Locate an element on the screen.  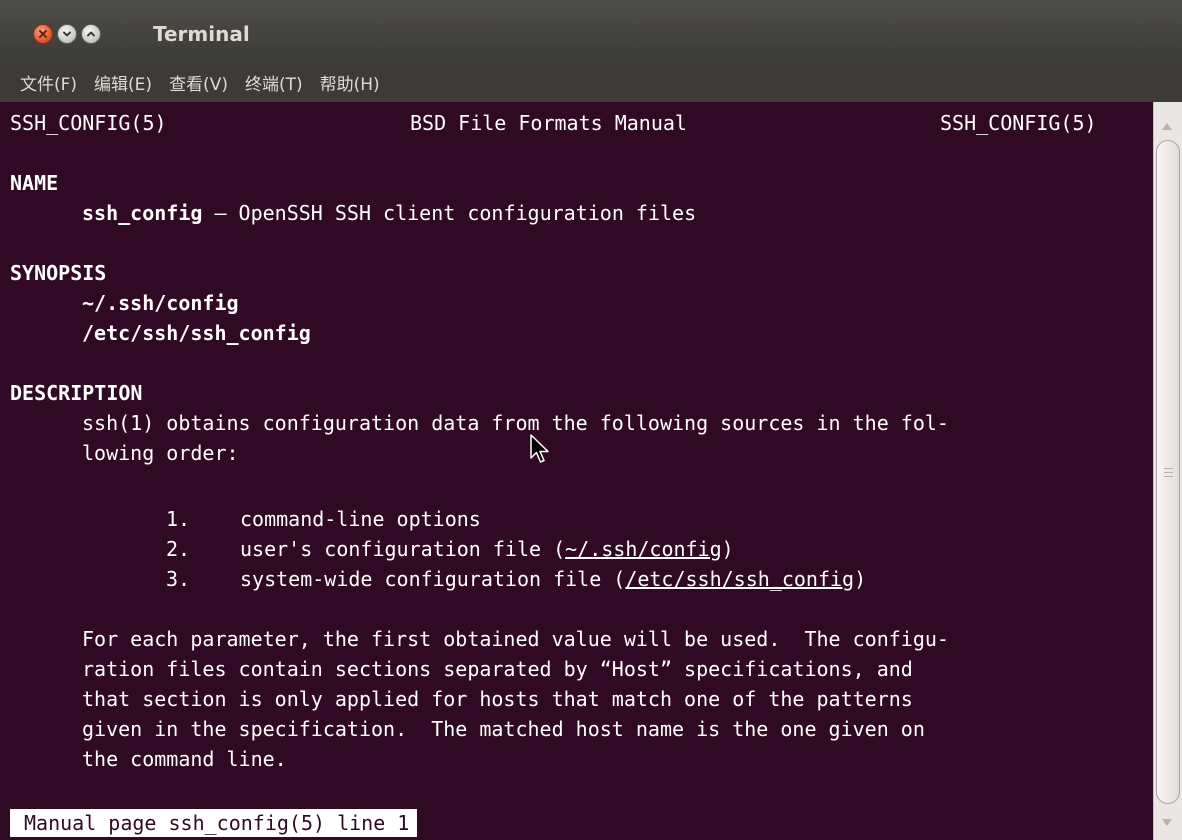
menu-view: 查看(V) is located at coordinates (198, 82).